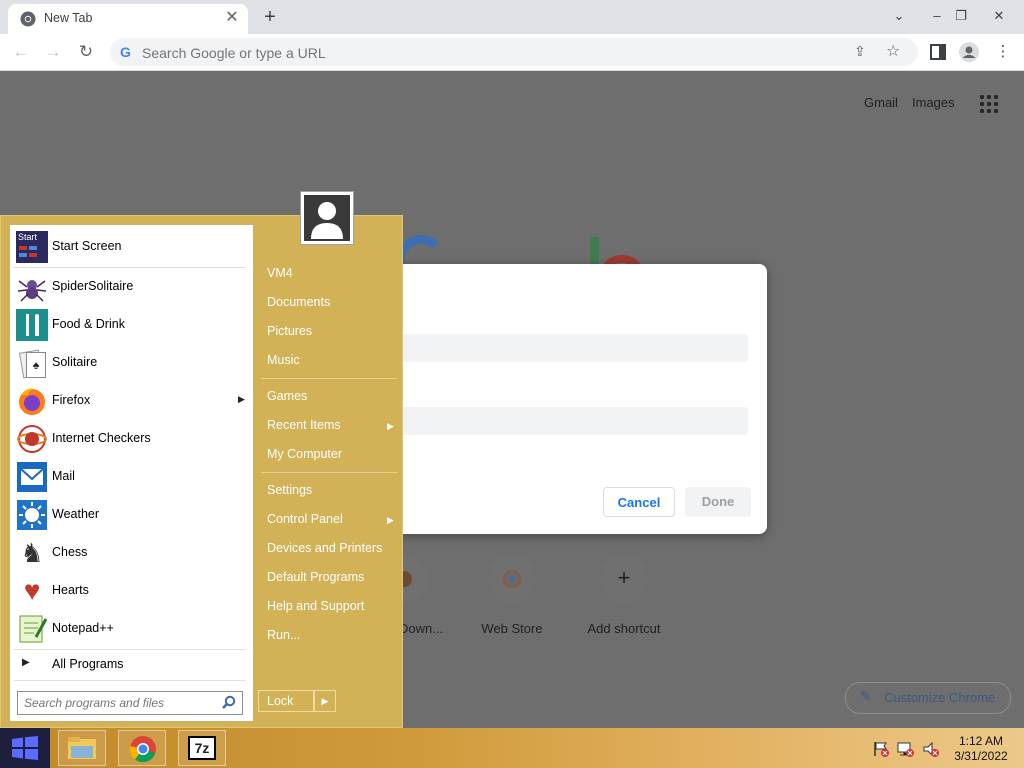  What do you see at coordinates (32, 325) in the screenshot?
I see `fork-knife-icon` at bounding box center [32, 325].